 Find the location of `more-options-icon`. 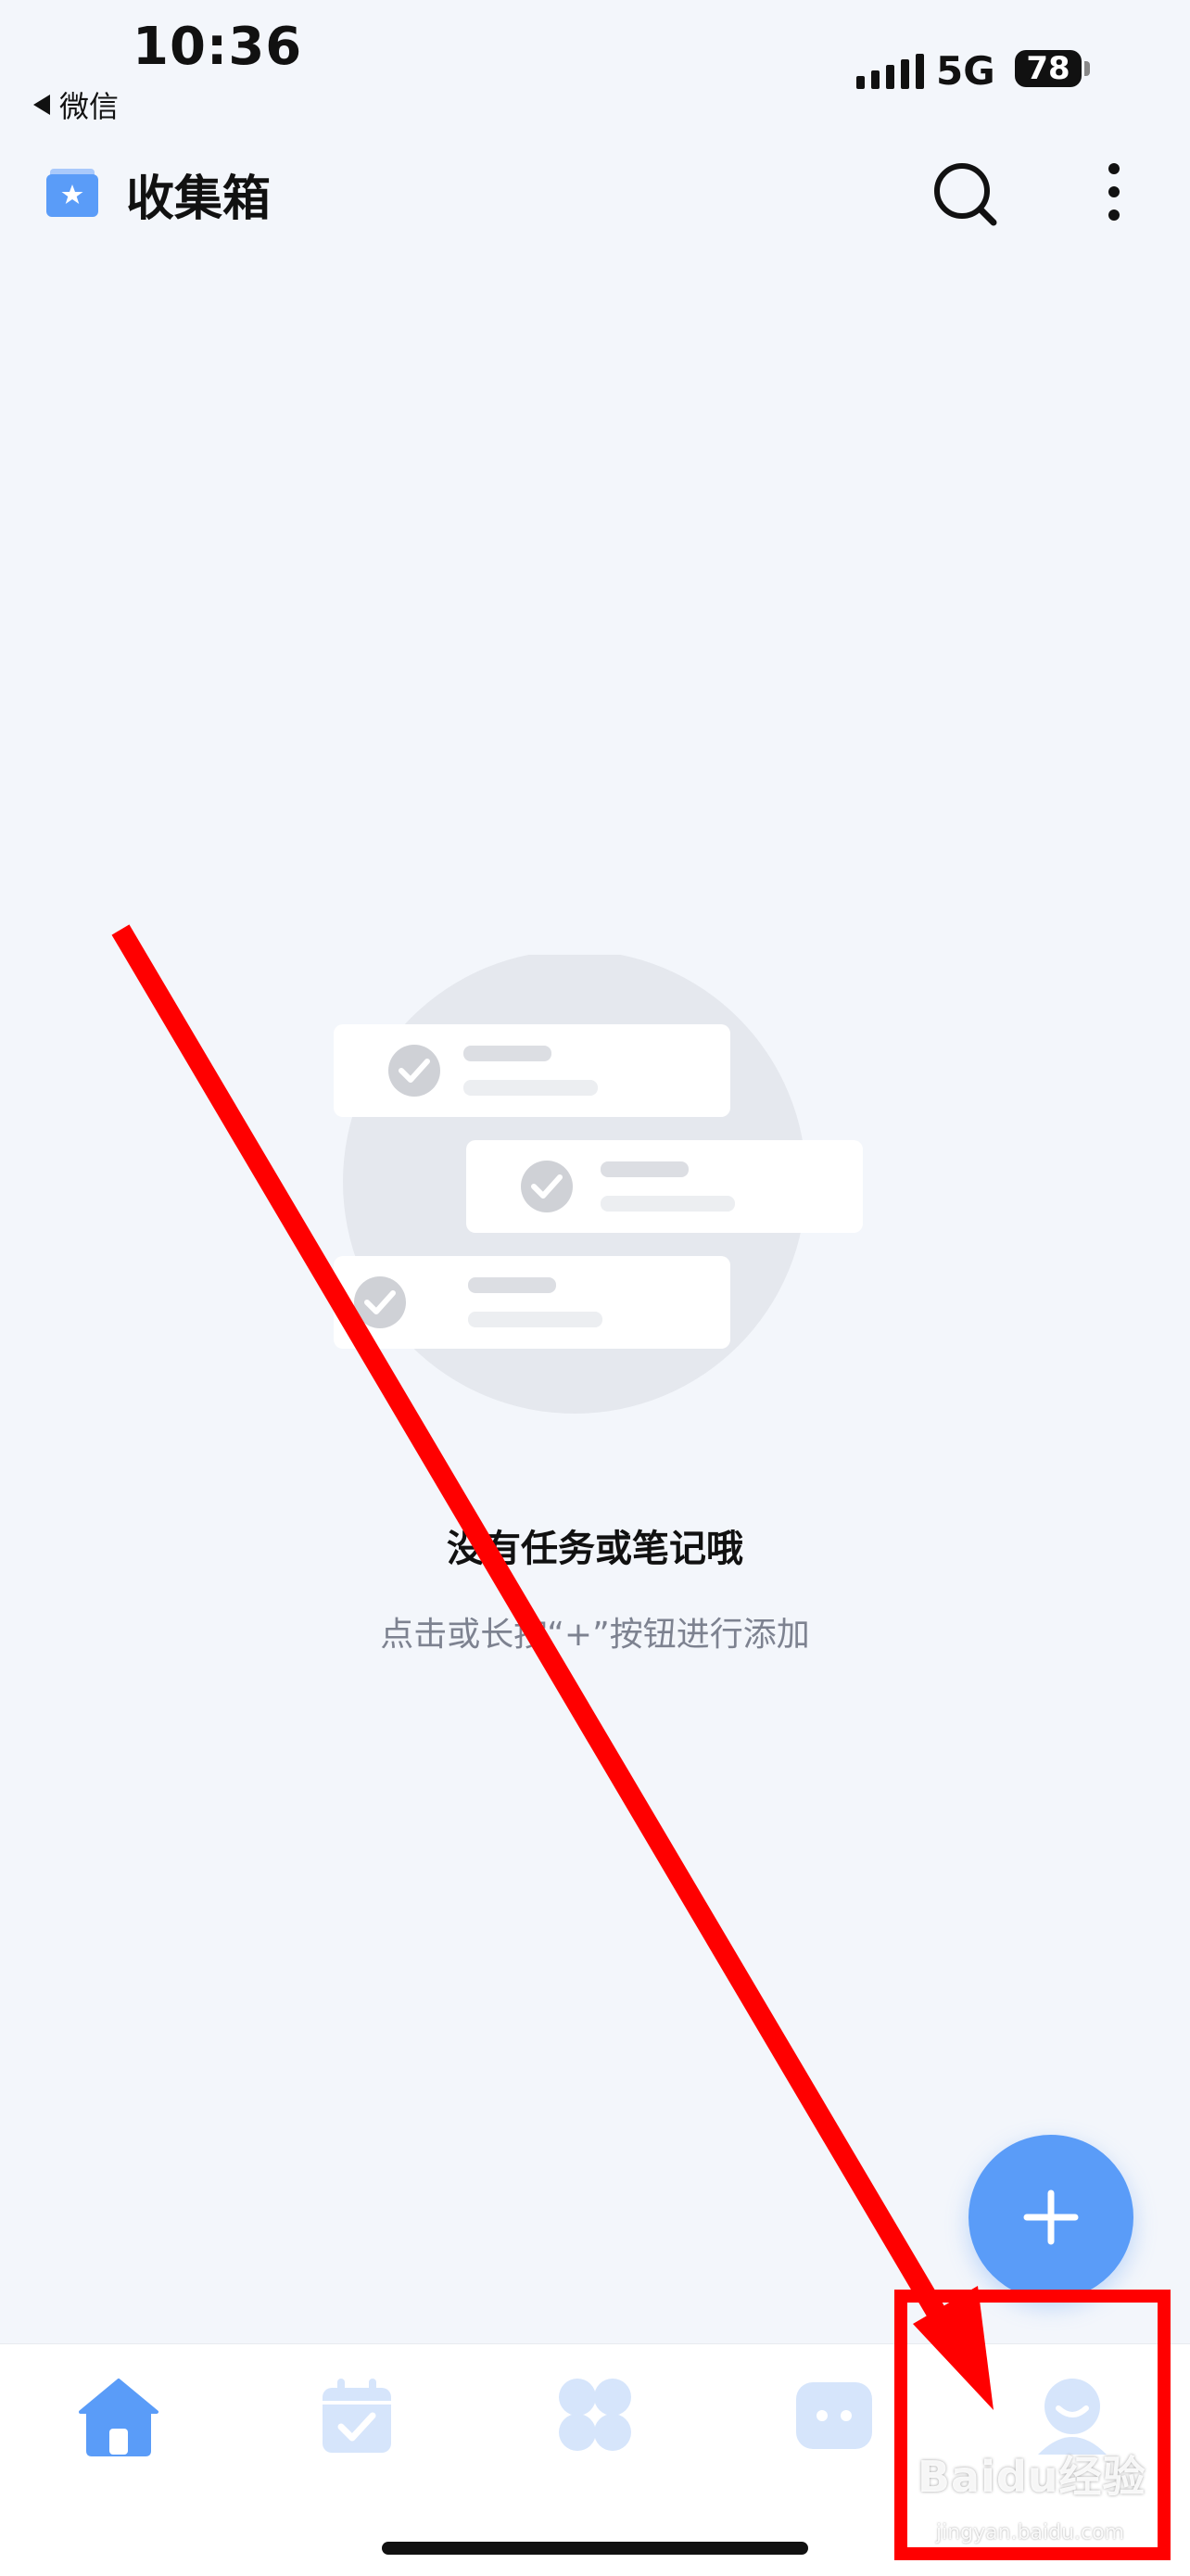

more-options-icon is located at coordinates (1114, 191).